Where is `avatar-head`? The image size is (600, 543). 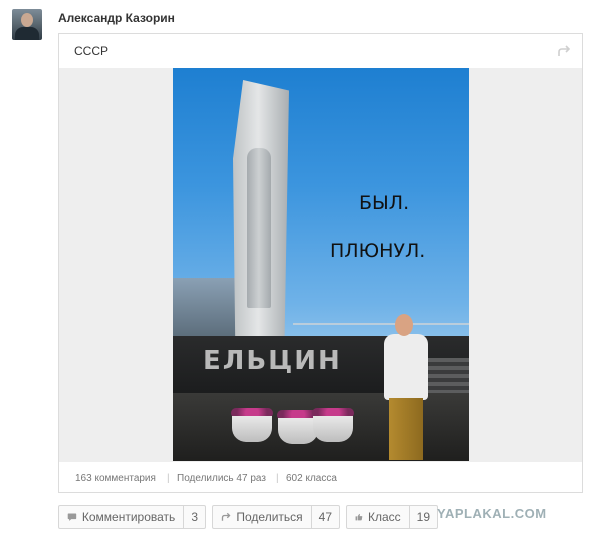 avatar-head is located at coordinates (27, 20).